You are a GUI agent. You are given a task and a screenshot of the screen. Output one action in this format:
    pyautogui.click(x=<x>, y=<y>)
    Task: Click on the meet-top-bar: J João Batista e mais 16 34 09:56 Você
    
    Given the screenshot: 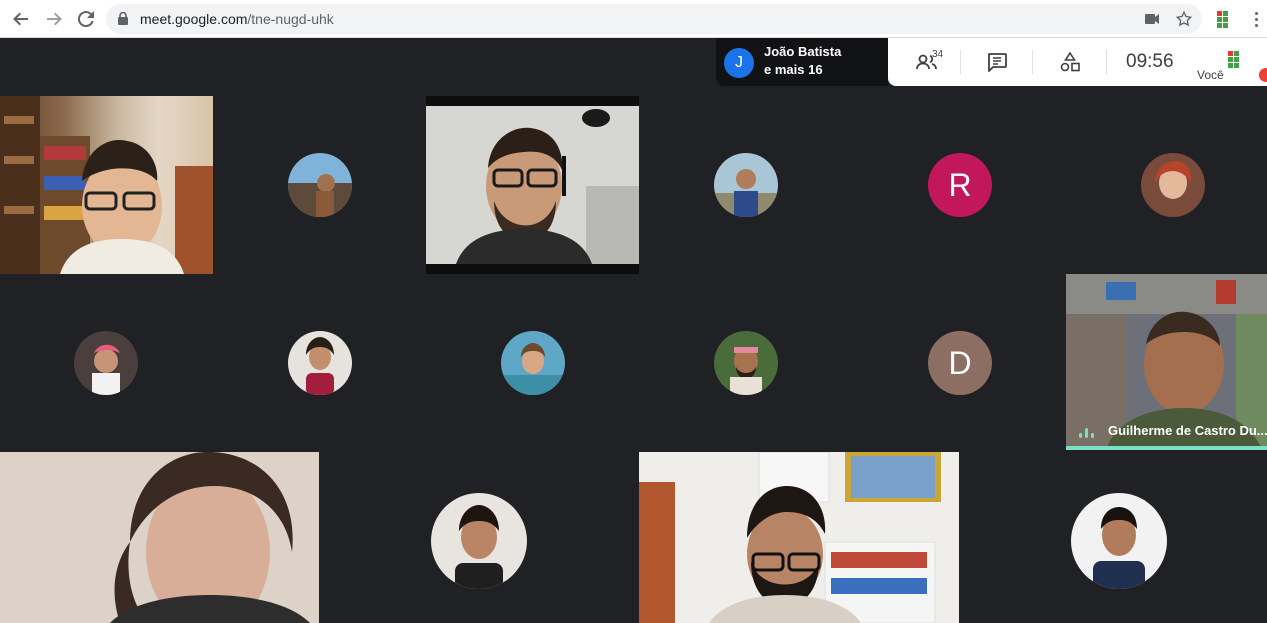 What is the action you would take?
    pyautogui.click(x=633, y=67)
    